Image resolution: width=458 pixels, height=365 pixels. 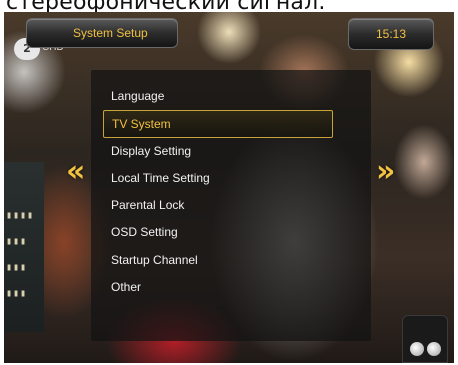 I want to click on menu-item-tv-system: TV System, so click(x=218, y=124).